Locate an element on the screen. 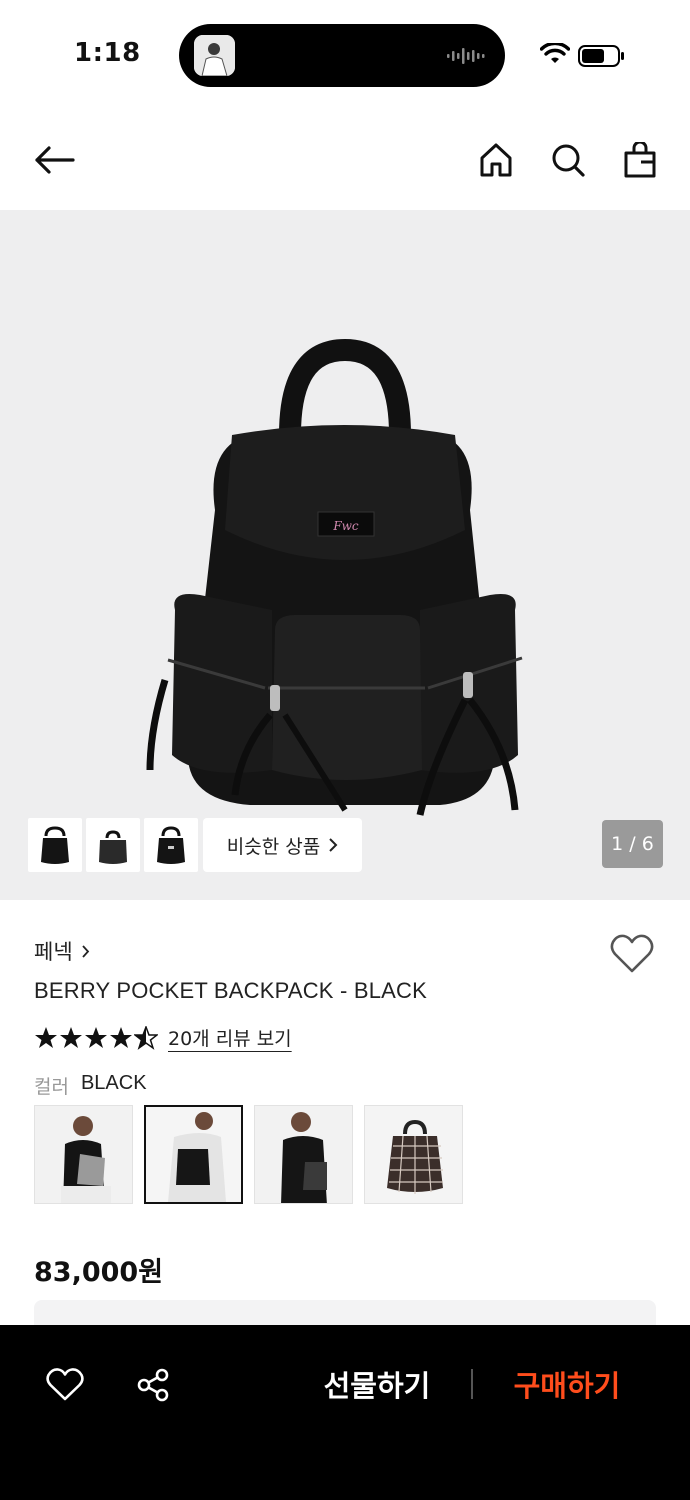 The image size is (690, 1500). wishlist-button is located at coordinates (632, 956).